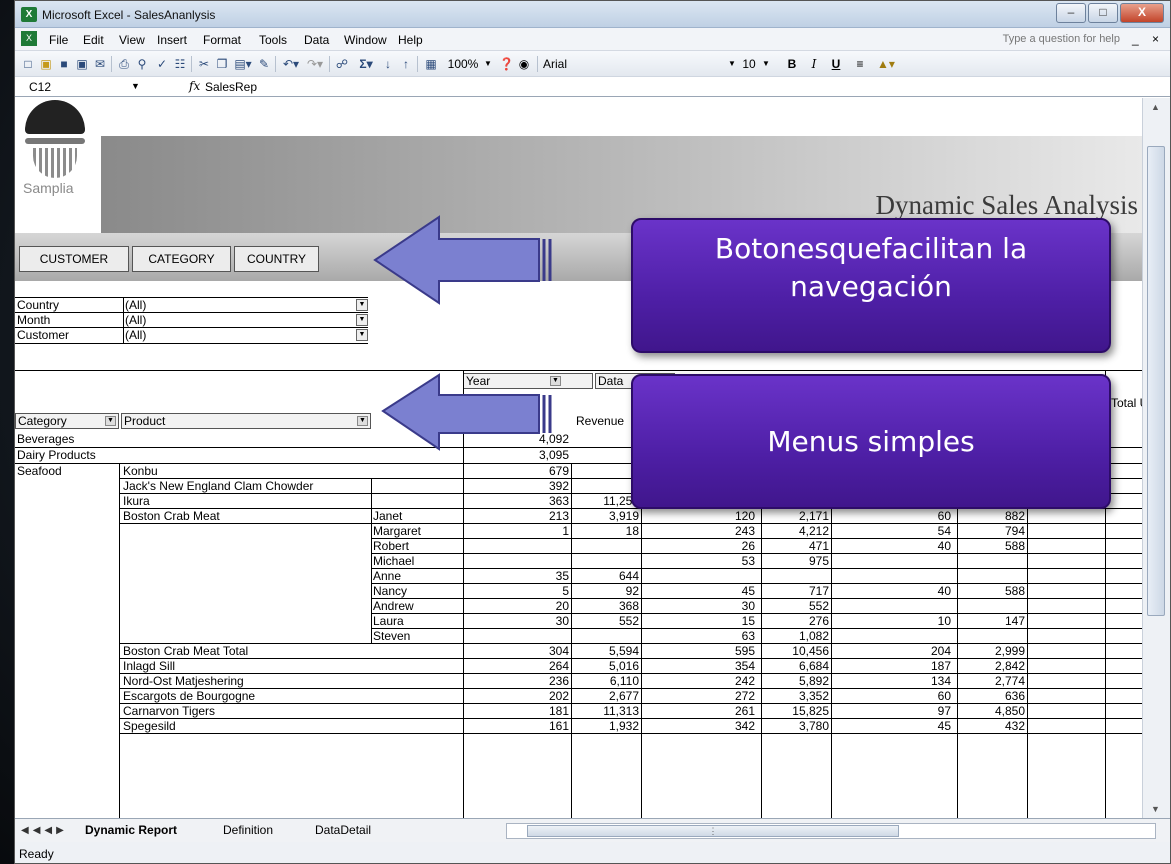 This screenshot has width=1171, height=864. I want to click on tab-datadetail: DataDetail, so click(343, 830).